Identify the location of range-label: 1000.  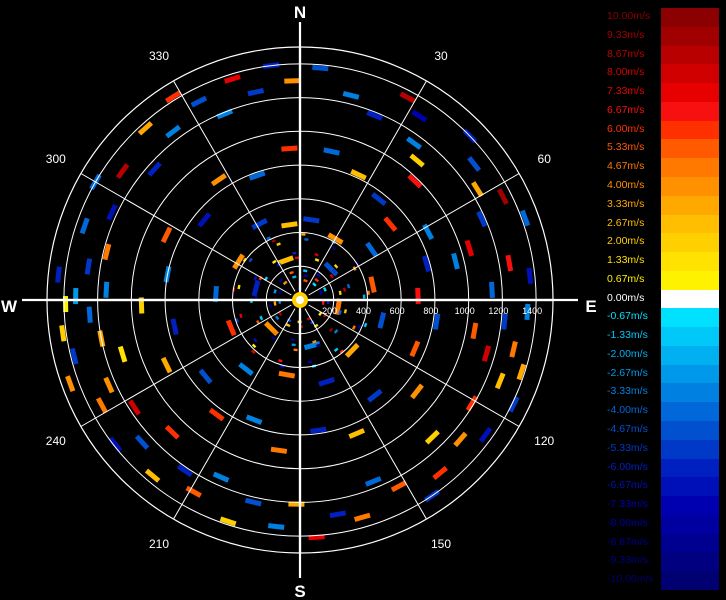
(465, 311).